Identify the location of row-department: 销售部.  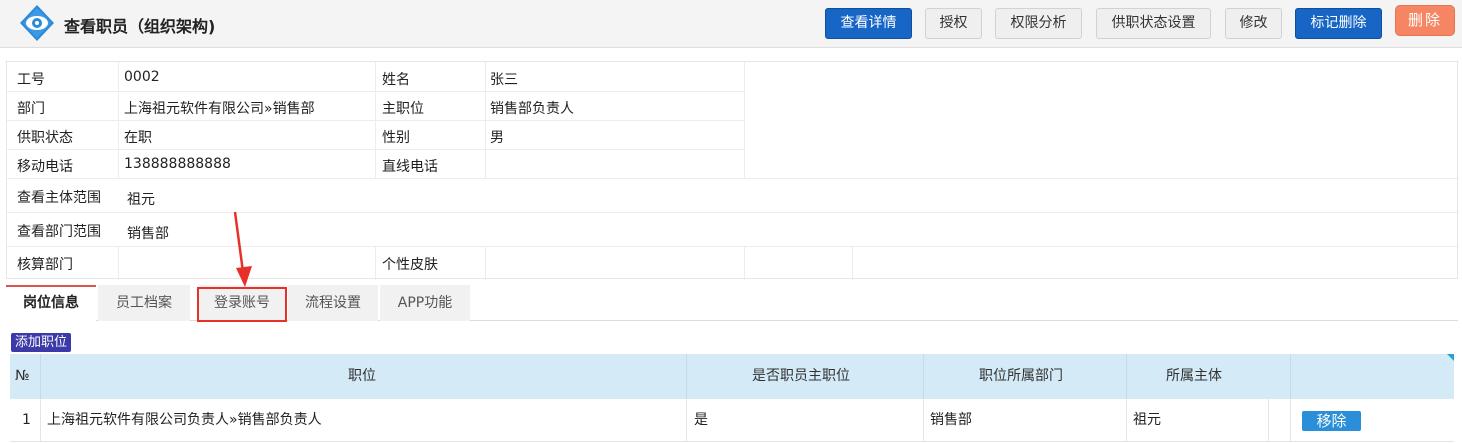
(951, 420).